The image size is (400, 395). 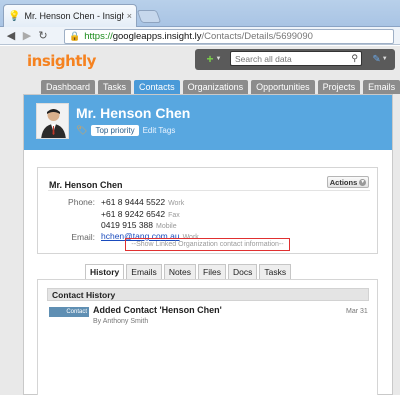 I want to click on search-input, so click(x=290, y=59).